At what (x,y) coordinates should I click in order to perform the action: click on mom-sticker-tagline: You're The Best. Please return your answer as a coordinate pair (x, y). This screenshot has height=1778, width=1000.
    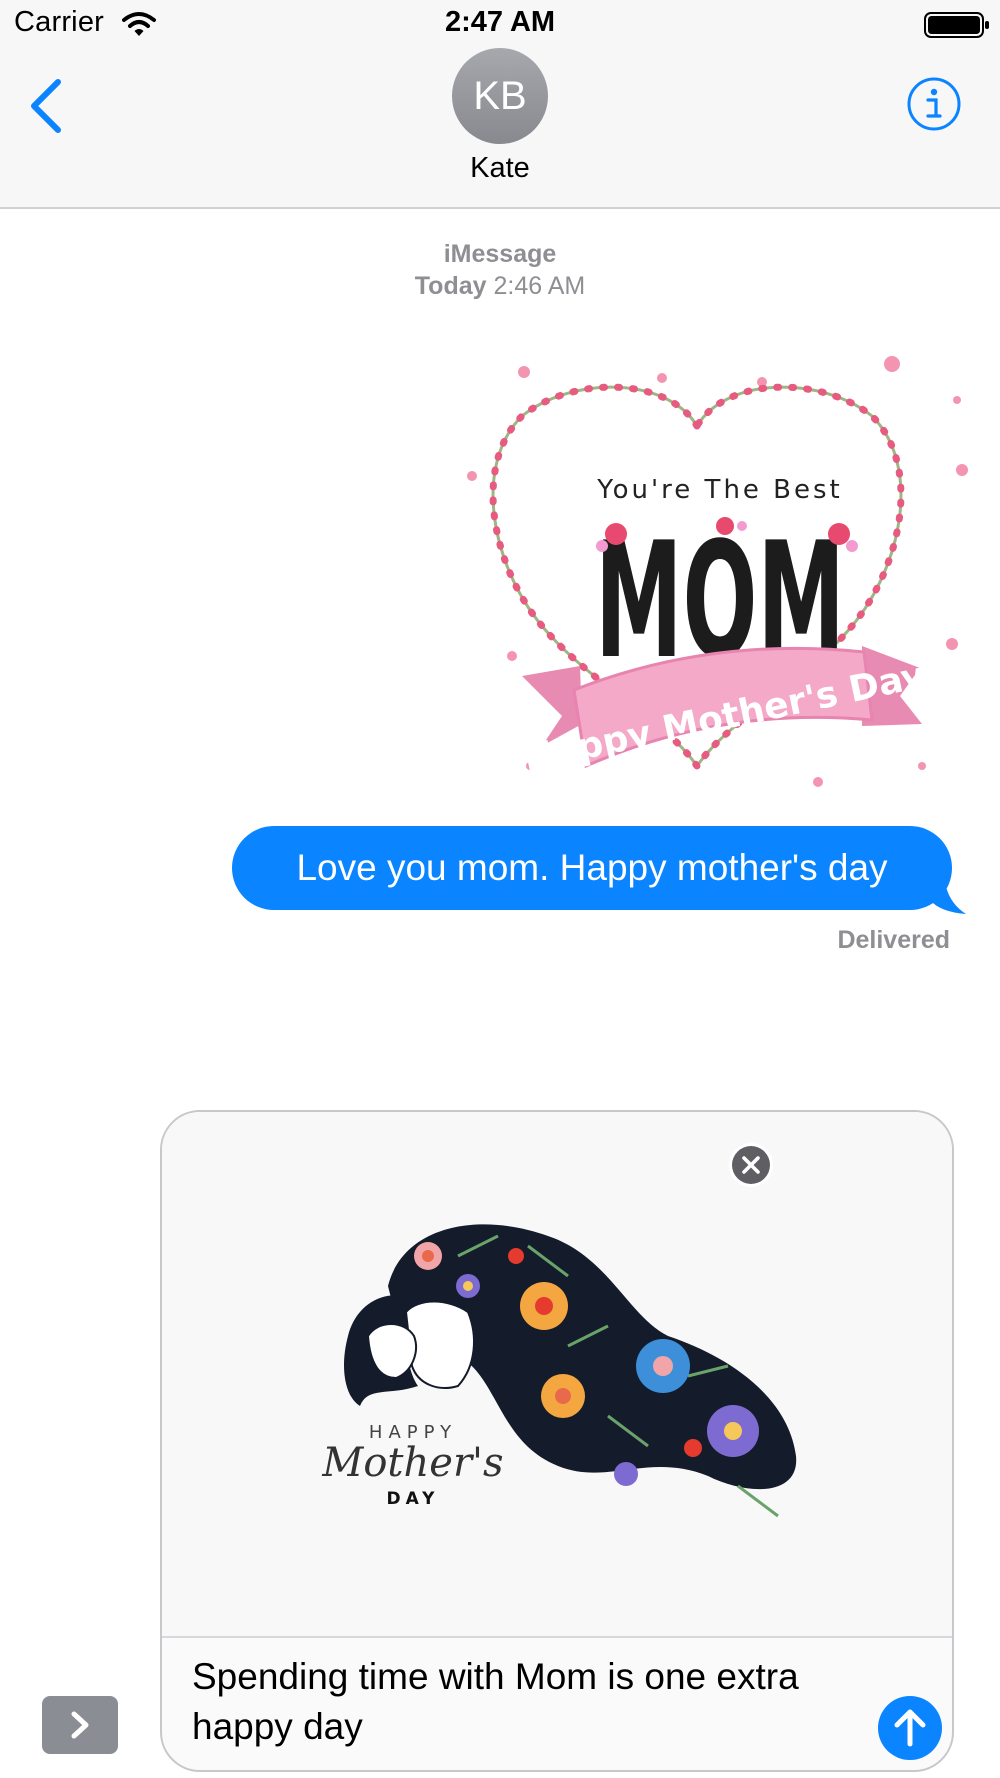
    Looking at the image, I should click on (719, 490).